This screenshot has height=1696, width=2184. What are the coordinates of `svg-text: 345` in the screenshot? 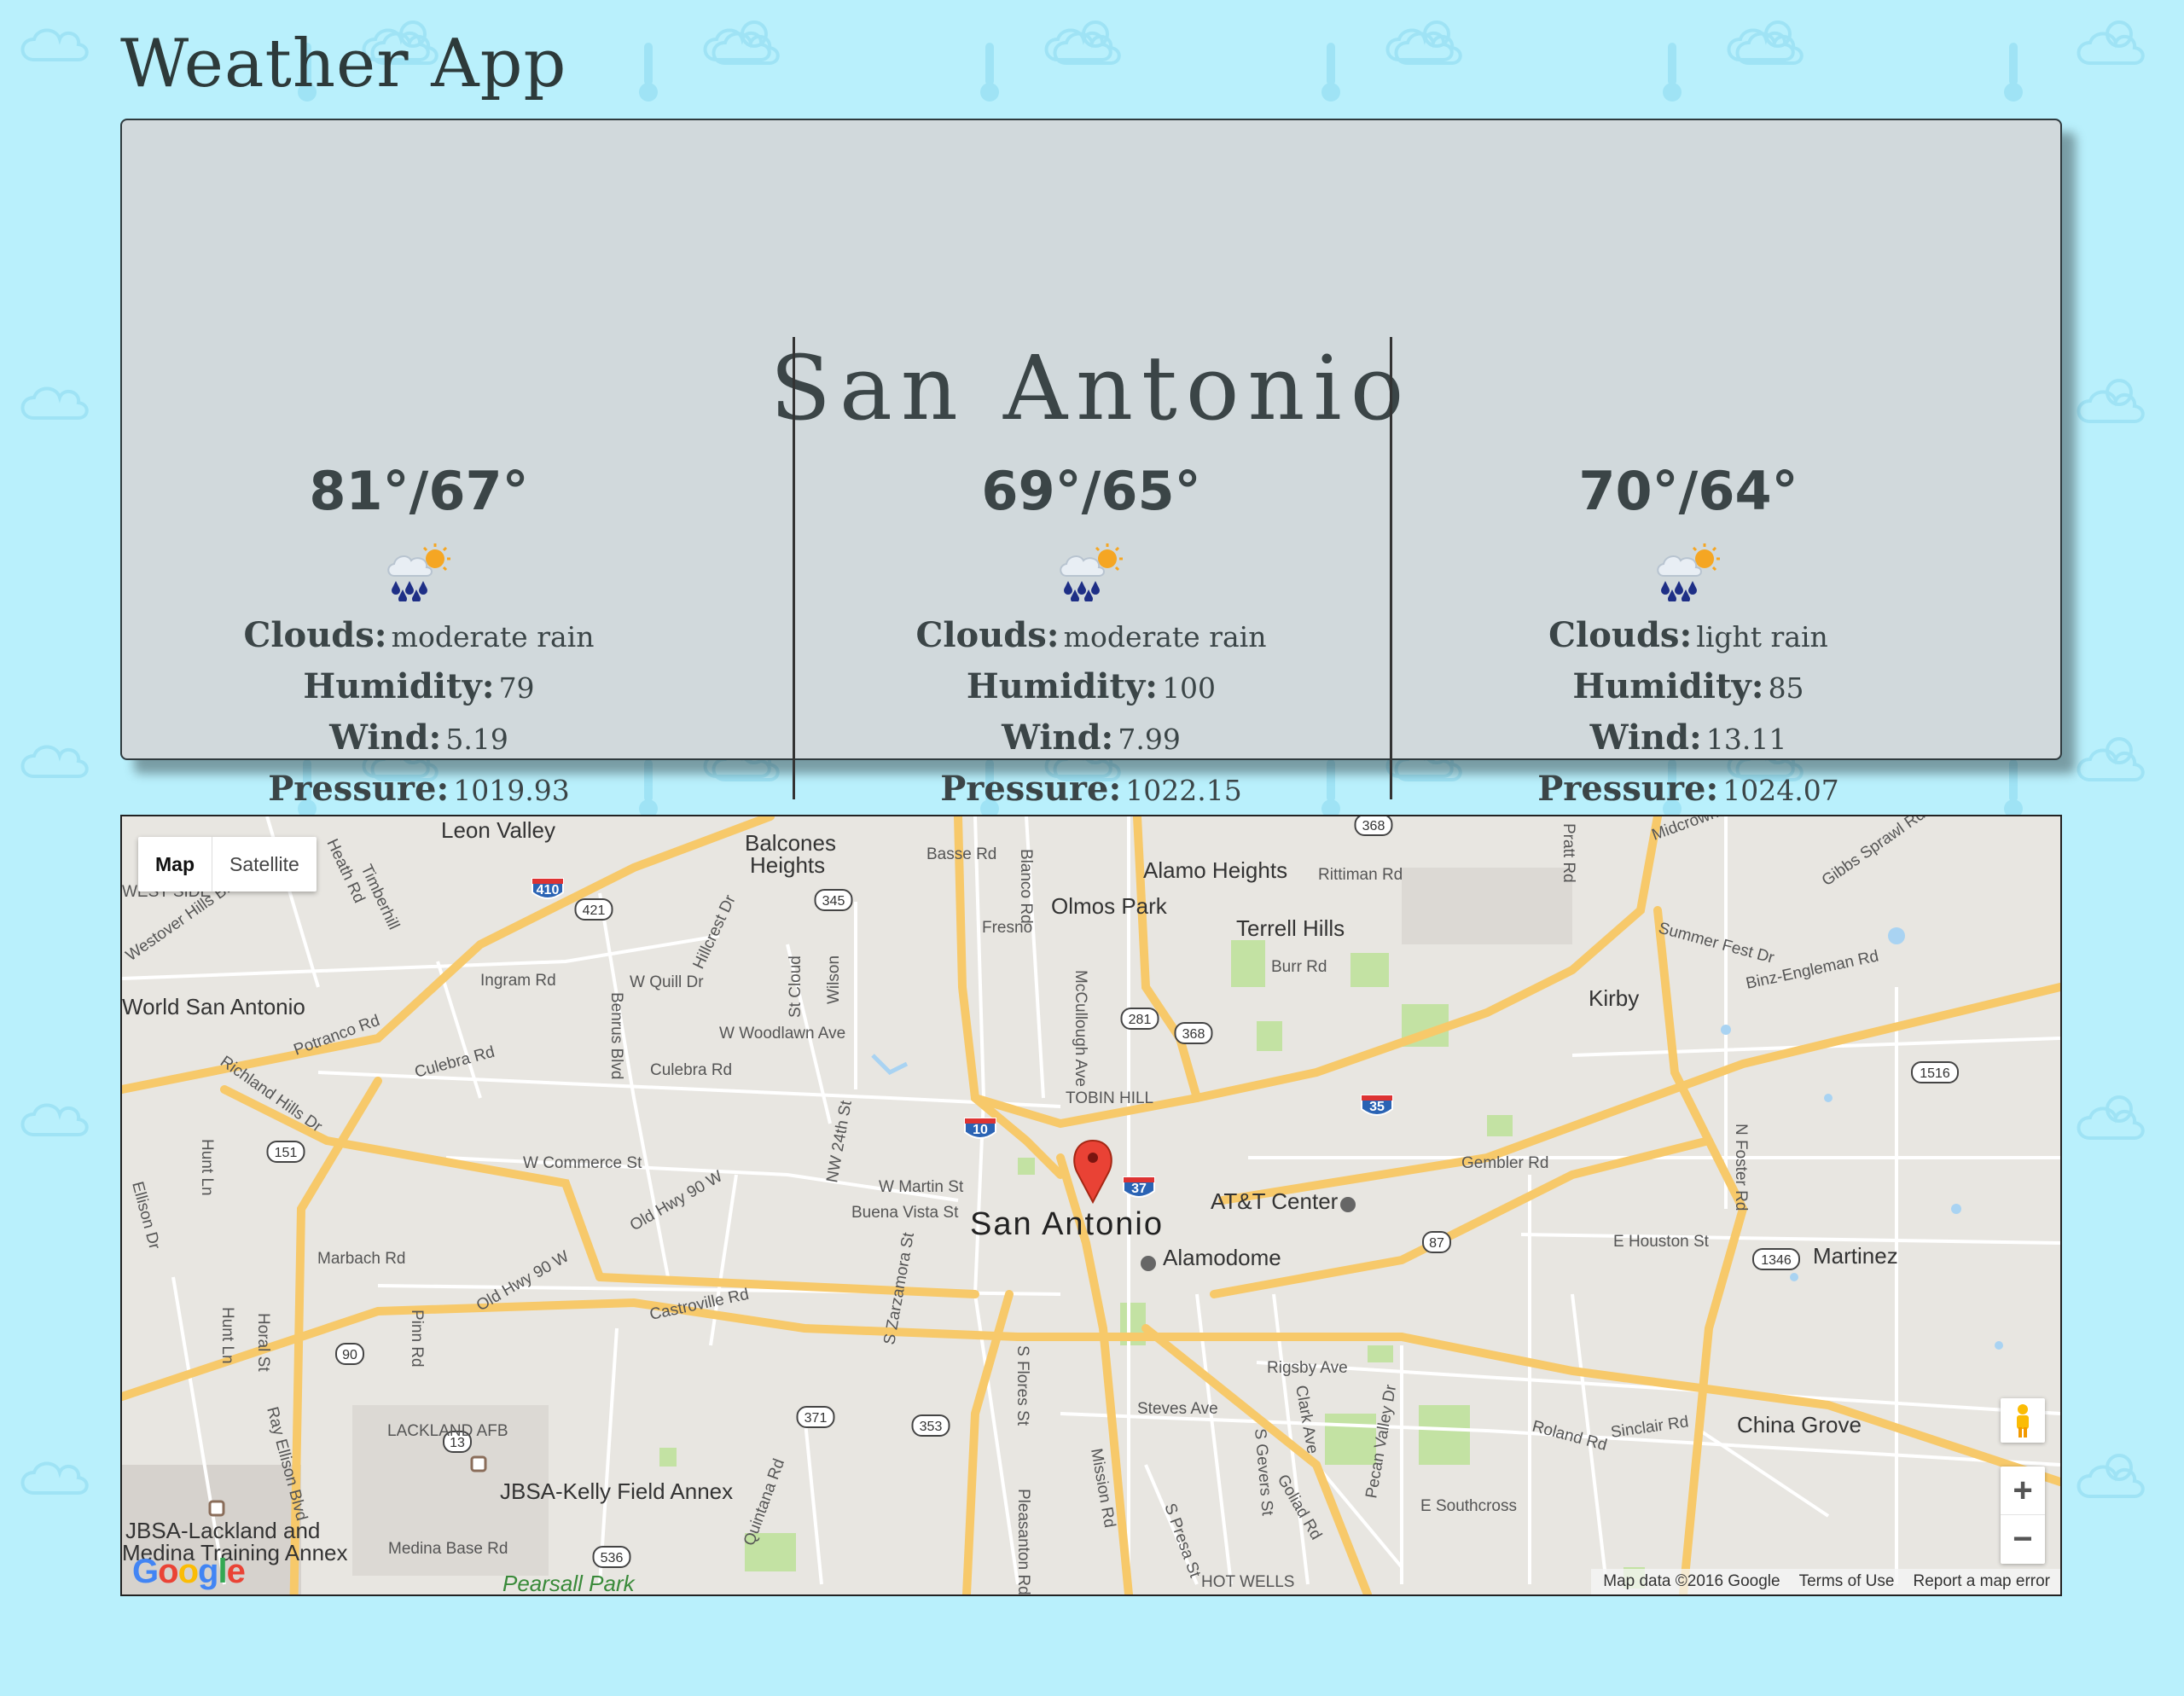 It's located at (834, 902).